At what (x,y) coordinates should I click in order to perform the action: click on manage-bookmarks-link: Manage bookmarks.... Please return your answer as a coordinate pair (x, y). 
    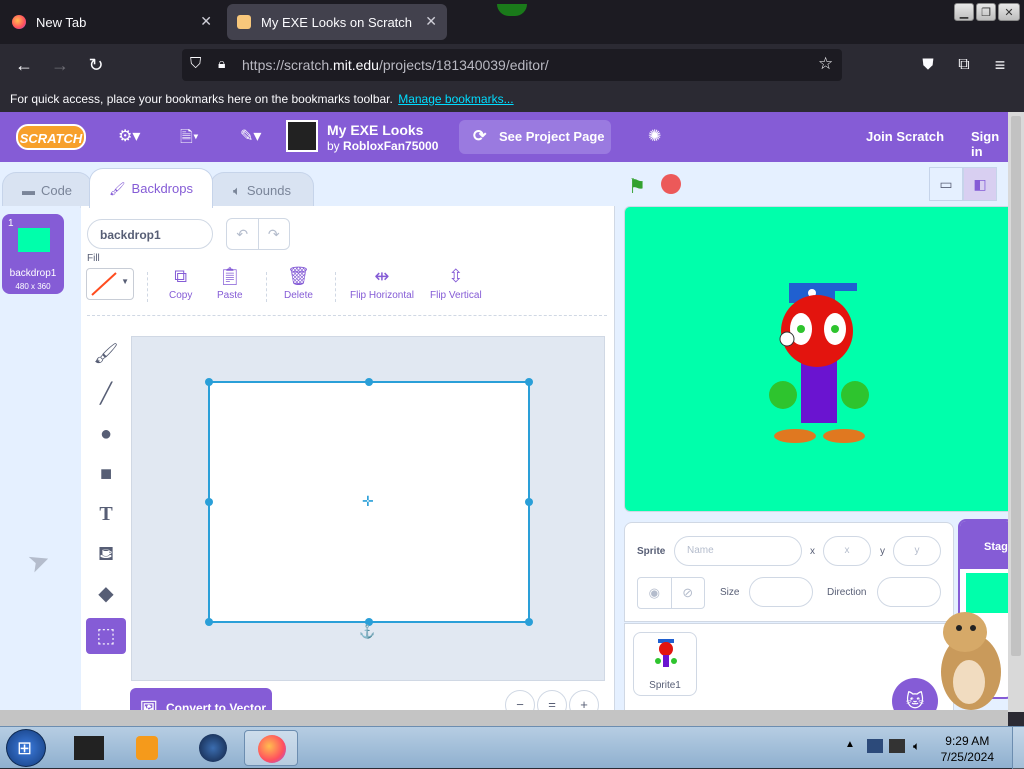
    Looking at the image, I should click on (455, 99).